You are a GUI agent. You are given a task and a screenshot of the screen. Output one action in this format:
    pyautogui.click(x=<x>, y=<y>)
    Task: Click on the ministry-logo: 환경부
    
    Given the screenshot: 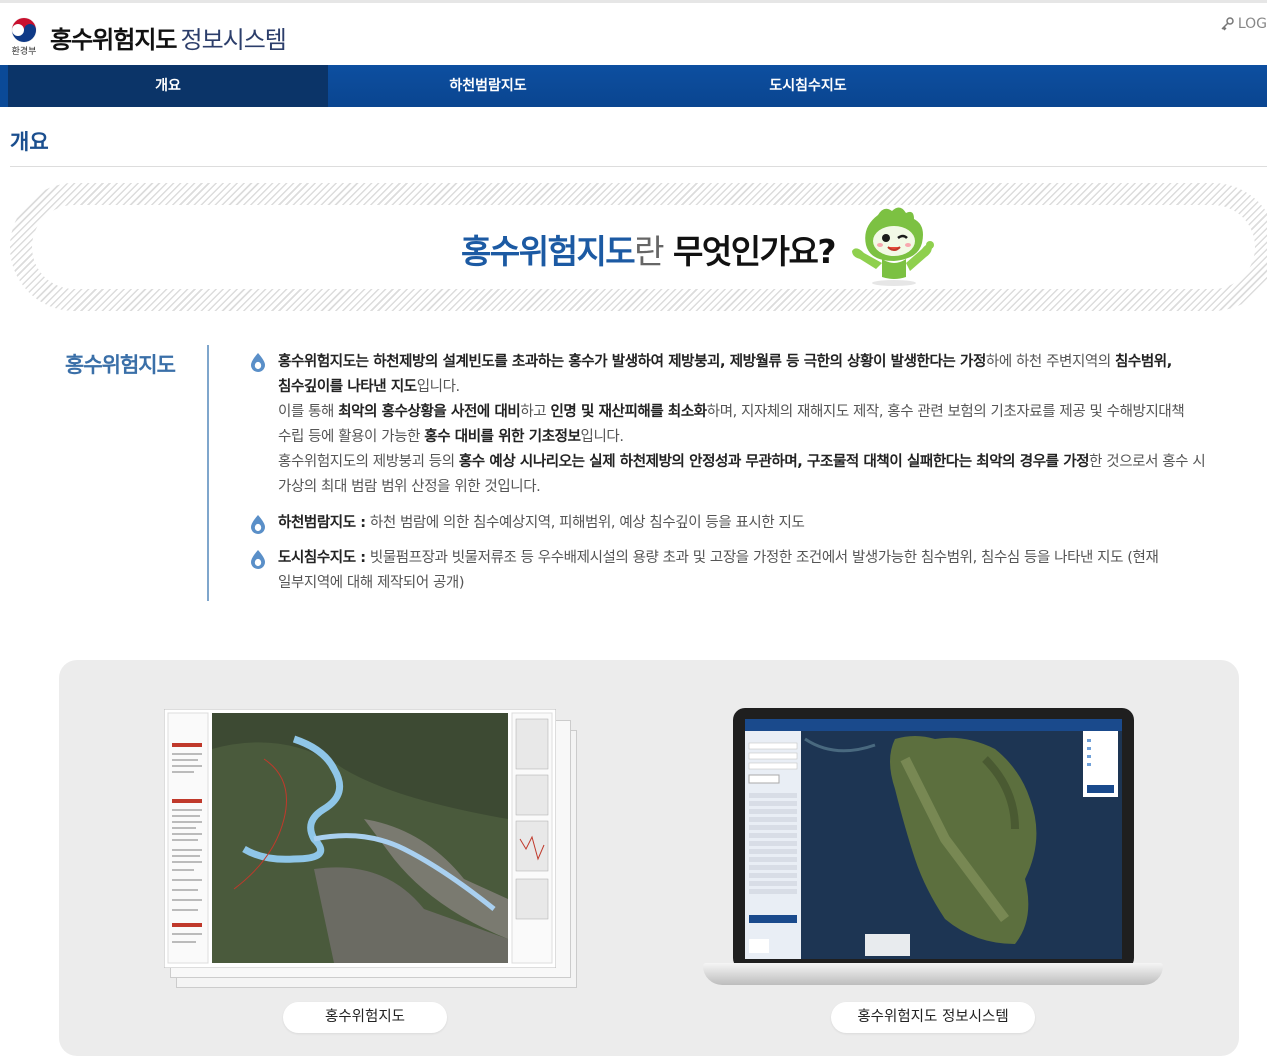 What is the action you would take?
    pyautogui.click(x=24, y=37)
    